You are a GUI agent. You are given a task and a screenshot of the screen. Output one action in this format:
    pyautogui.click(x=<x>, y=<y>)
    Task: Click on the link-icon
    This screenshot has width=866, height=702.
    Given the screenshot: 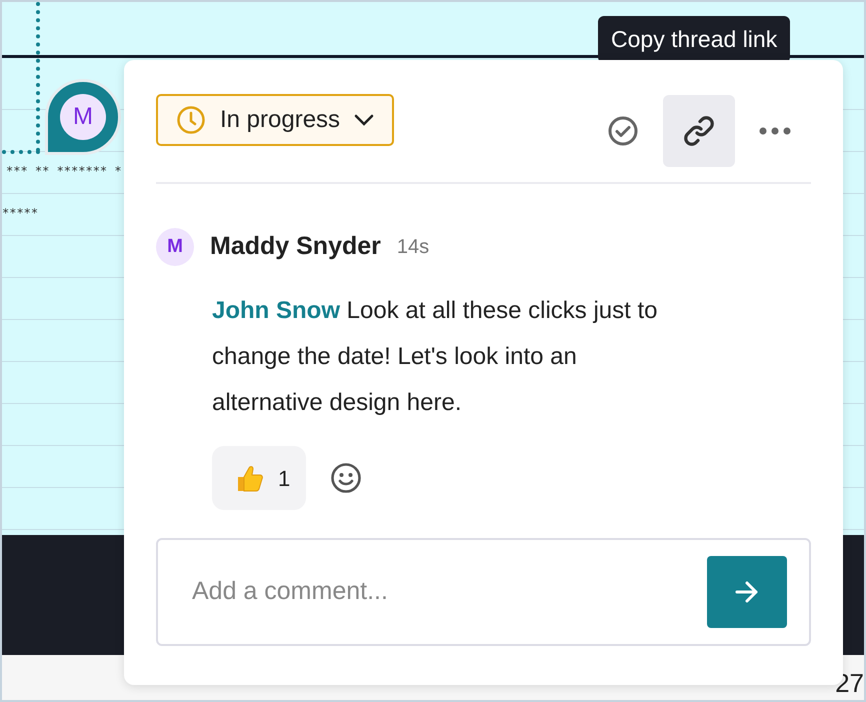 What is the action you would take?
    pyautogui.click(x=699, y=131)
    